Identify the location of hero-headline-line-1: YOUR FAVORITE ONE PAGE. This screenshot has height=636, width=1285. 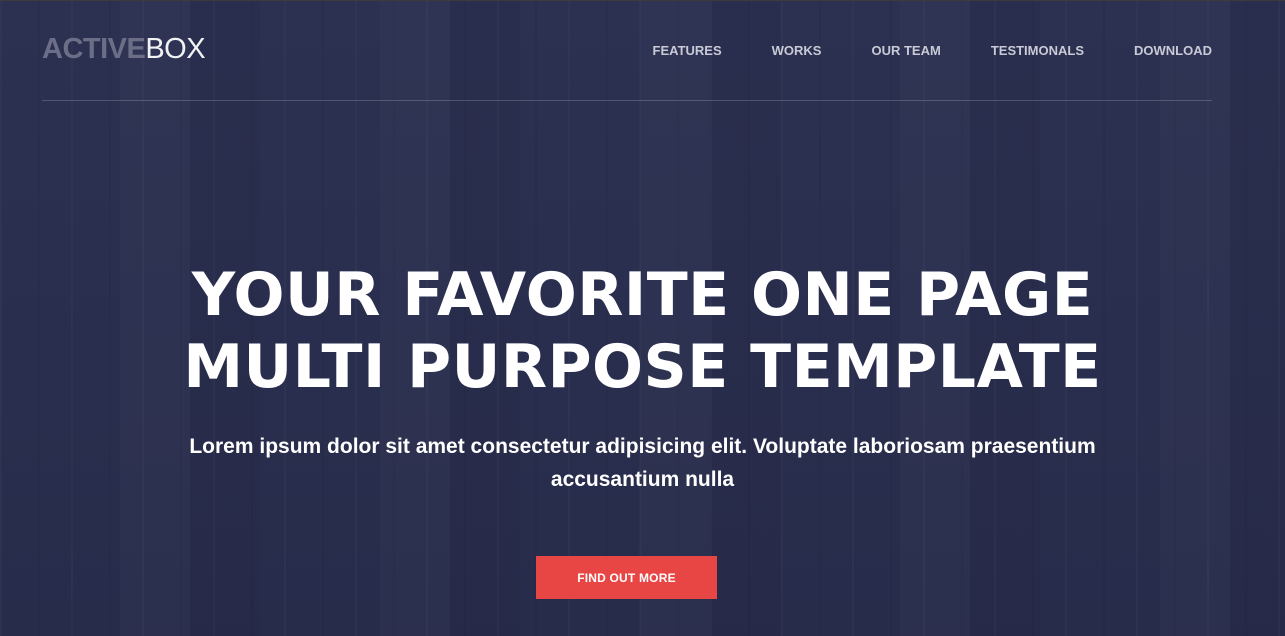
(642, 295).